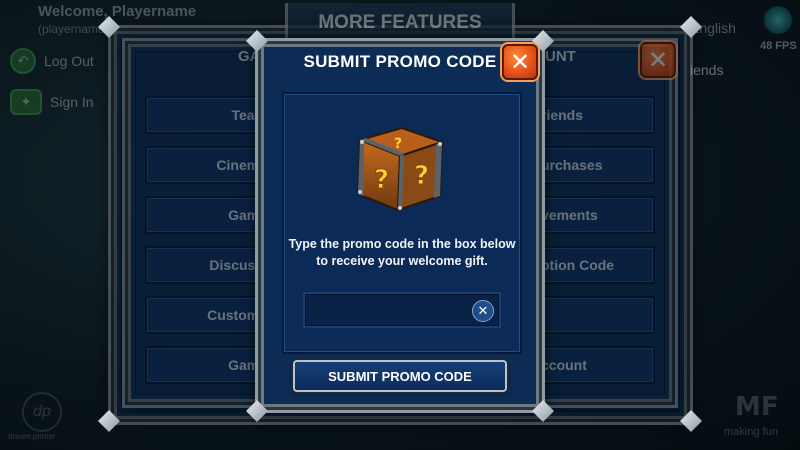 The height and width of the screenshot is (450, 800). I want to click on clear-icon: ✕, so click(483, 311).